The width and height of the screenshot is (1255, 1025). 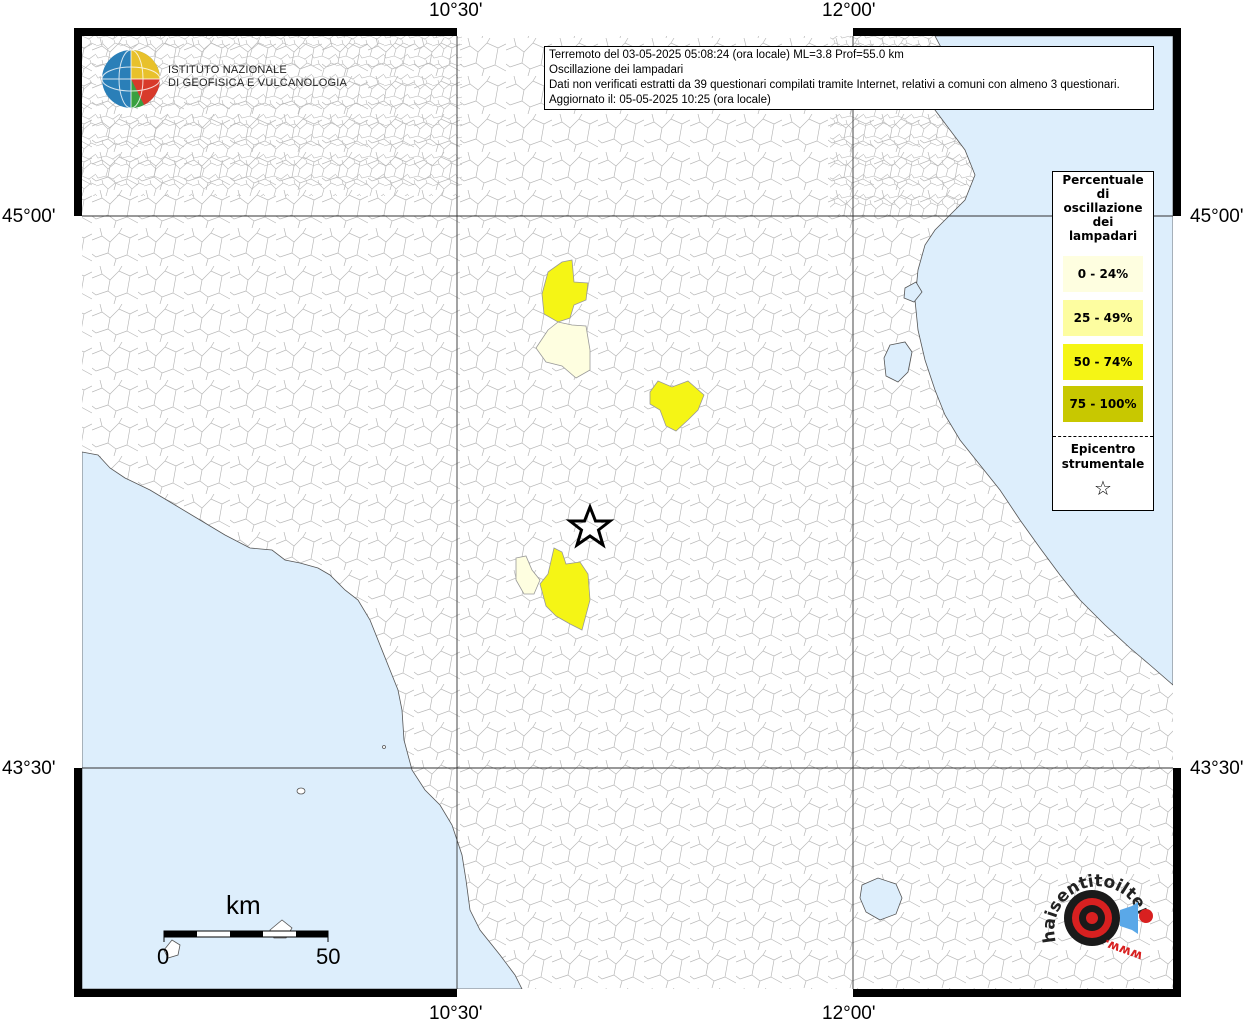 What do you see at coordinates (456, 10) in the screenshot?
I see `lon-label-top-left: 10°30'` at bounding box center [456, 10].